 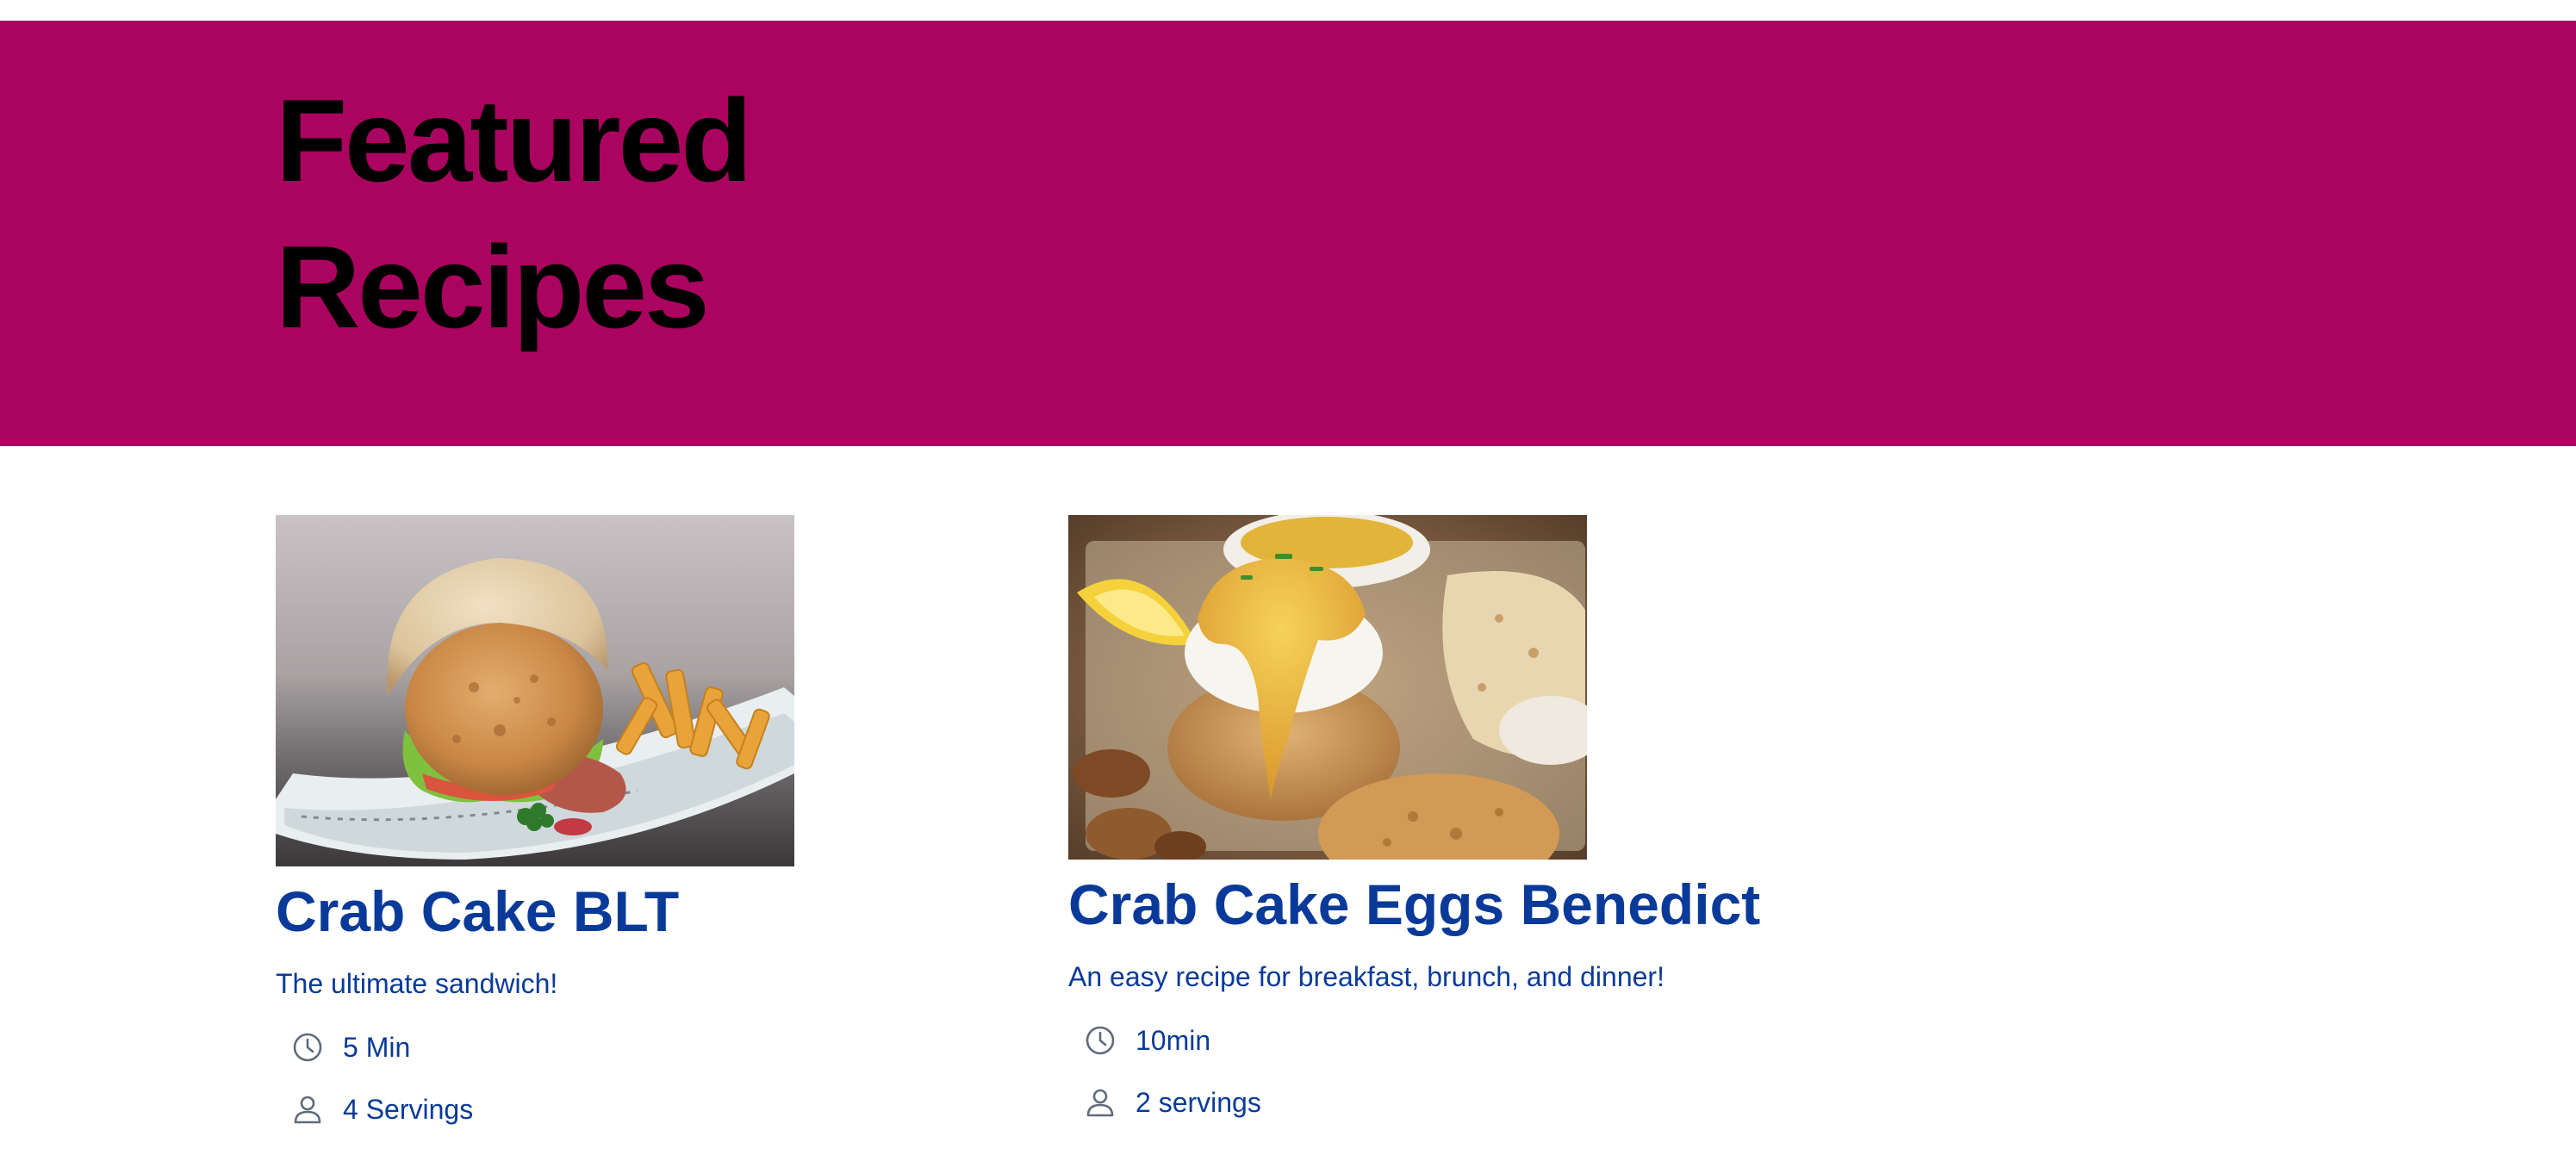 What do you see at coordinates (409, 1109) in the screenshot?
I see `recipe-servings-value: 4 Servings` at bounding box center [409, 1109].